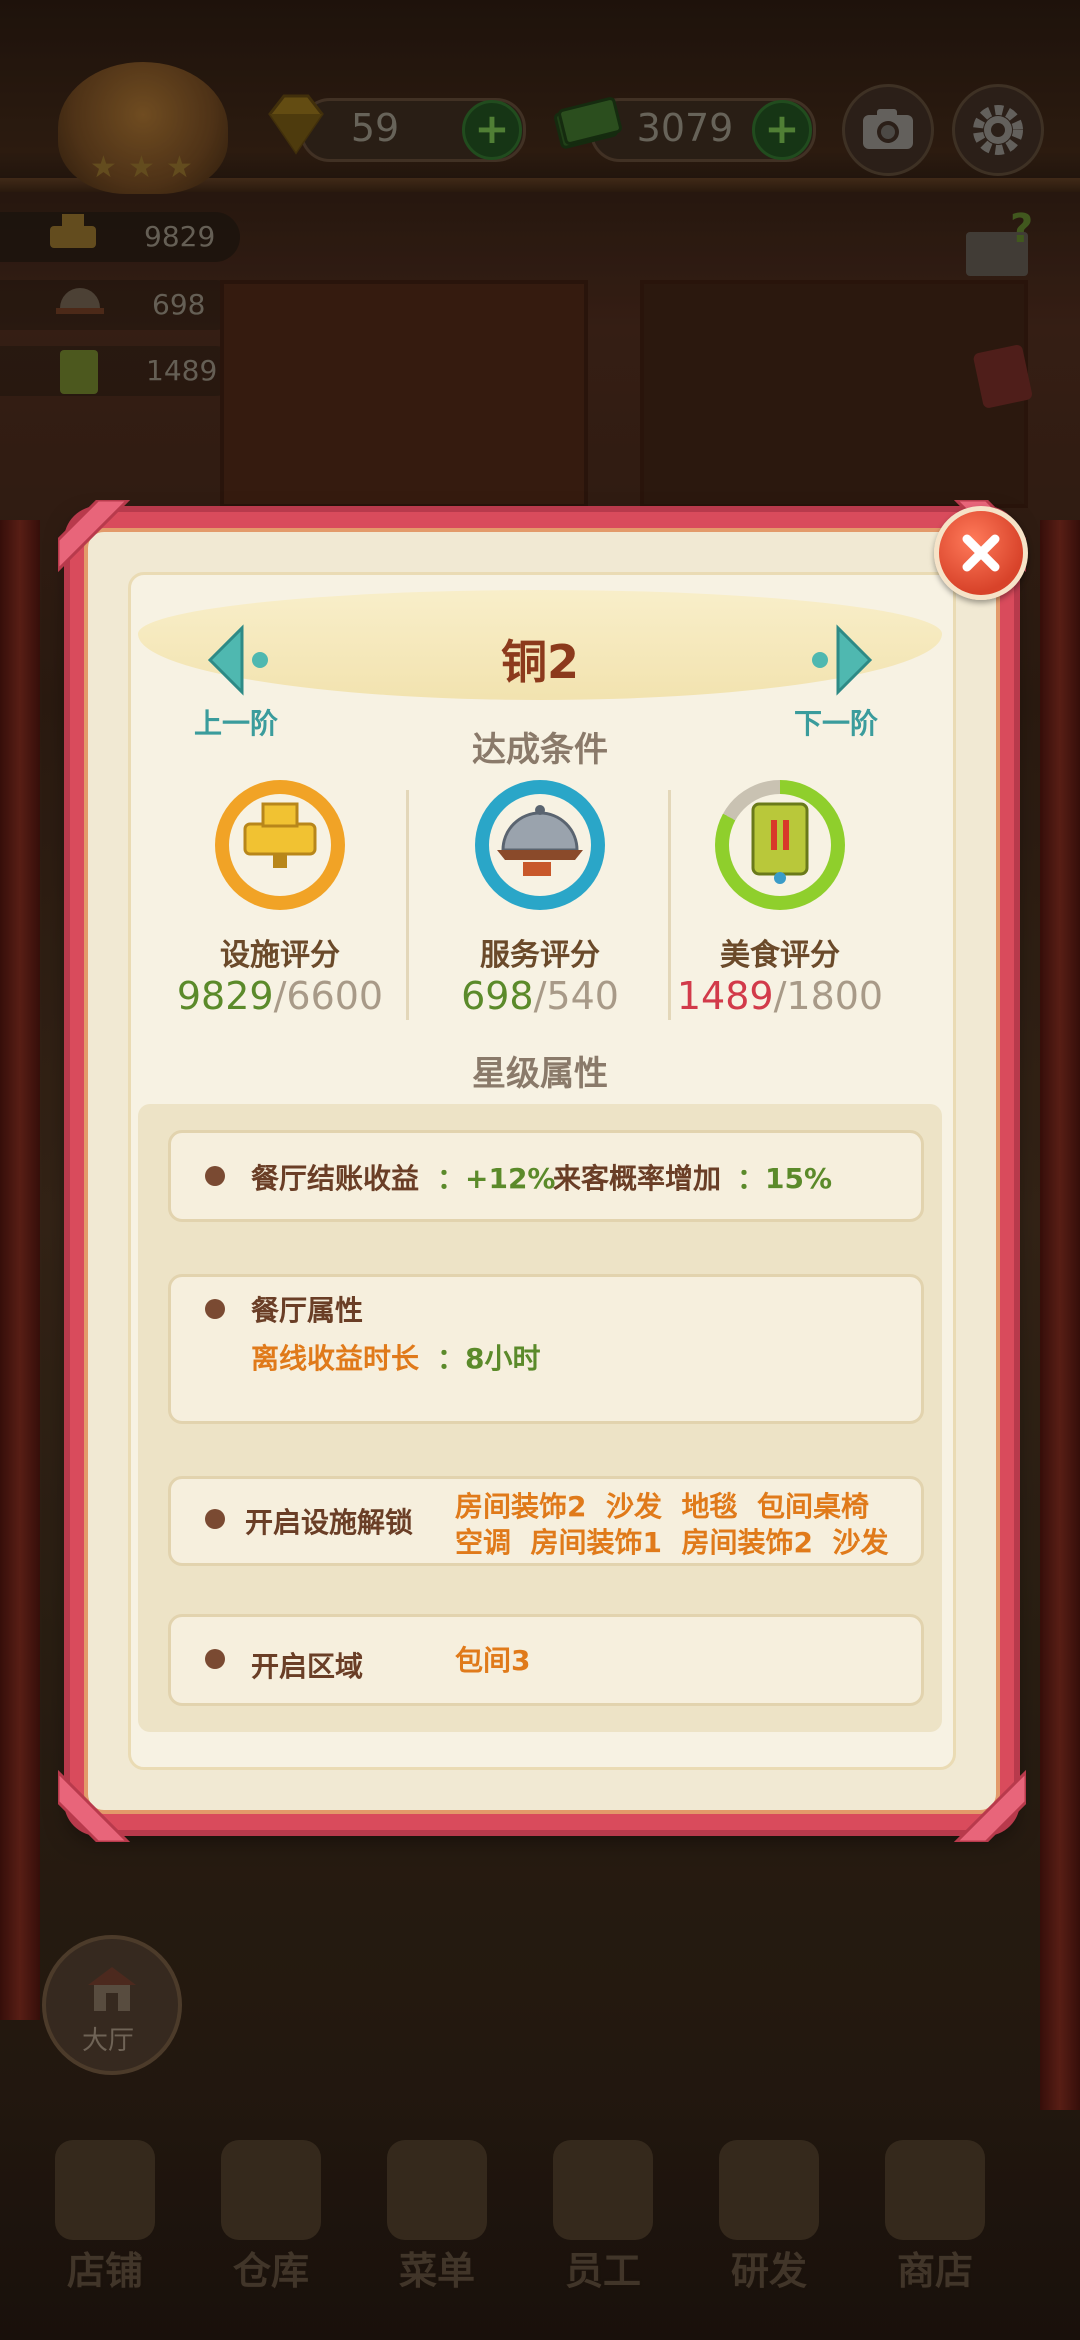  I want to click on facility-unlock-list-line2: 空调 房间装饰1 房间装饰2 沙发, so click(672, 1542).